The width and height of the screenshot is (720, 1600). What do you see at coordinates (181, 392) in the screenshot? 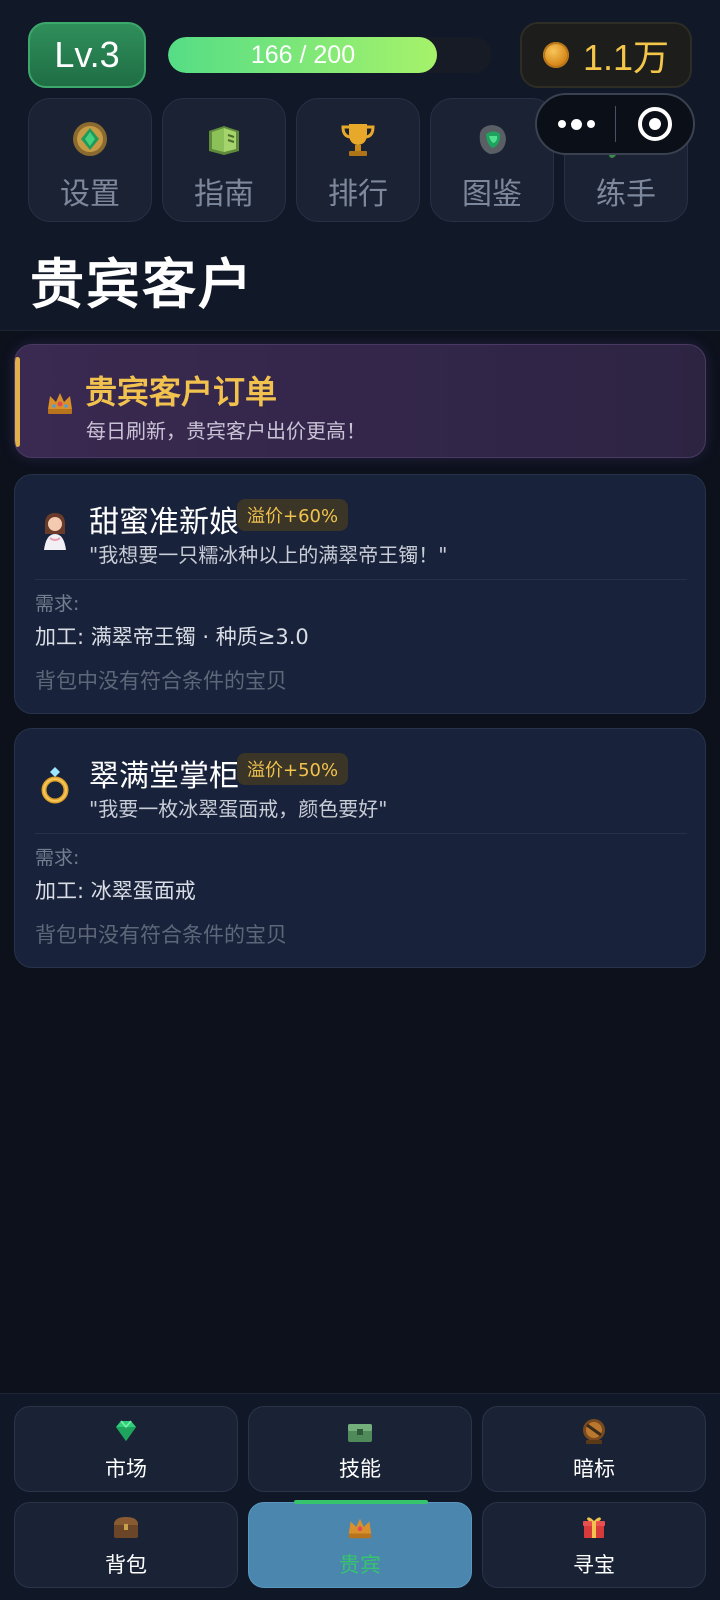
I see `banner-title: 贵宾客户订单` at bounding box center [181, 392].